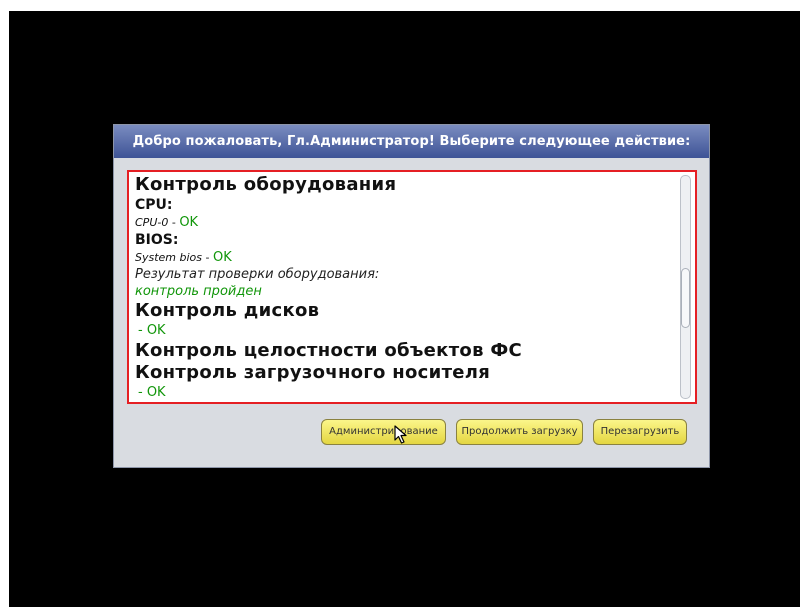 The height and width of the screenshot is (607, 800). What do you see at coordinates (152, 392) in the screenshot?
I see `boot-status: - OK` at bounding box center [152, 392].